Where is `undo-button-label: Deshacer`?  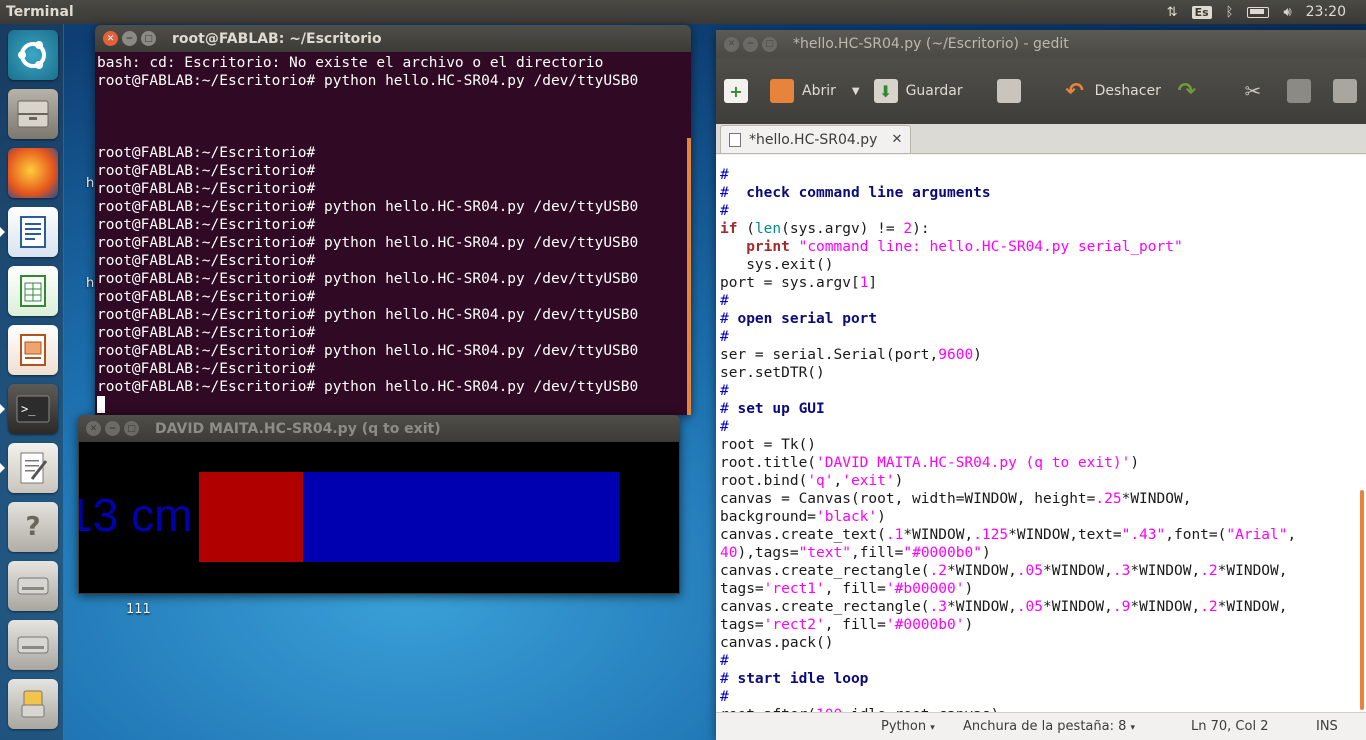 undo-button-label: Deshacer is located at coordinates (1127, 91).